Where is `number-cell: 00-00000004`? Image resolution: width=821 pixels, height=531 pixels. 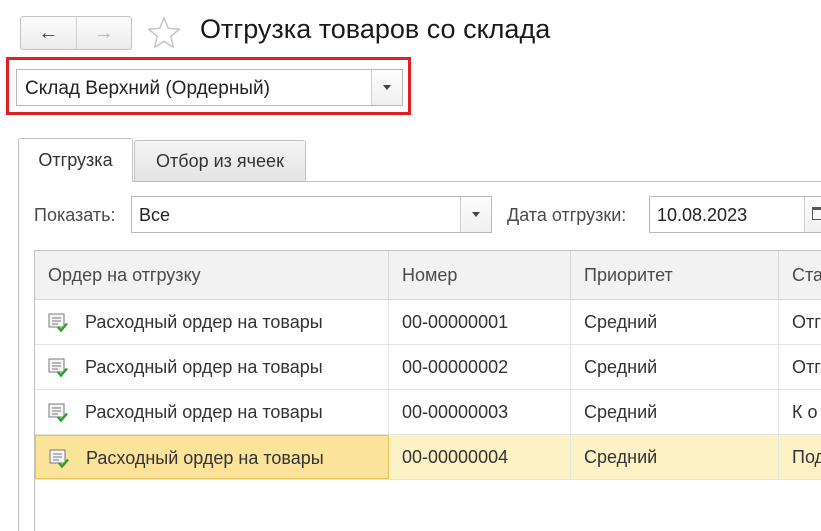 number-cell: 00-00000004 is located at coordinates (480, 457).